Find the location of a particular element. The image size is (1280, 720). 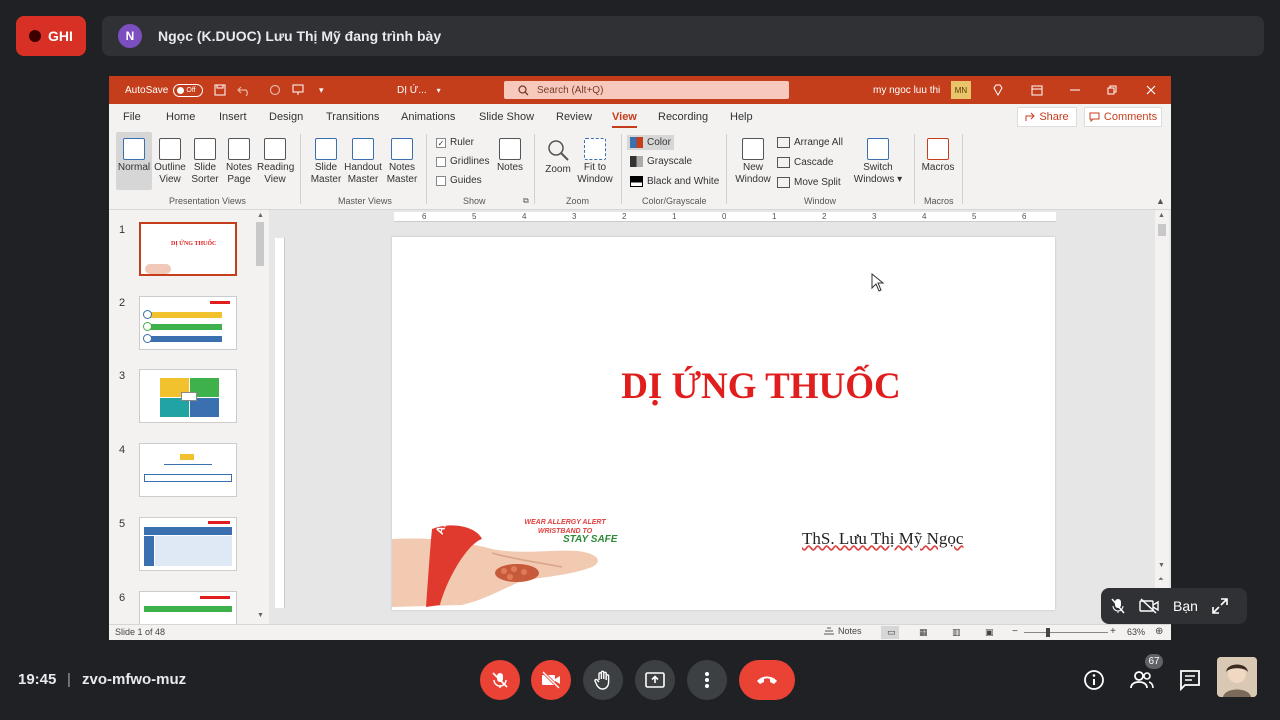

present-now-button is located at coordinates (655, 680).